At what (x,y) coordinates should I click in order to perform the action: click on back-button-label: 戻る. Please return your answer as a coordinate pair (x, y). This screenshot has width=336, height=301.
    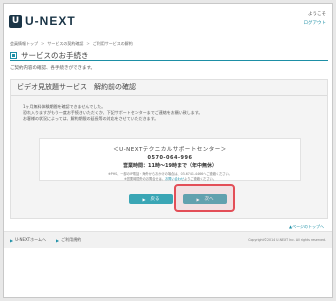
    Looking at the image, I should click on (155, 199).